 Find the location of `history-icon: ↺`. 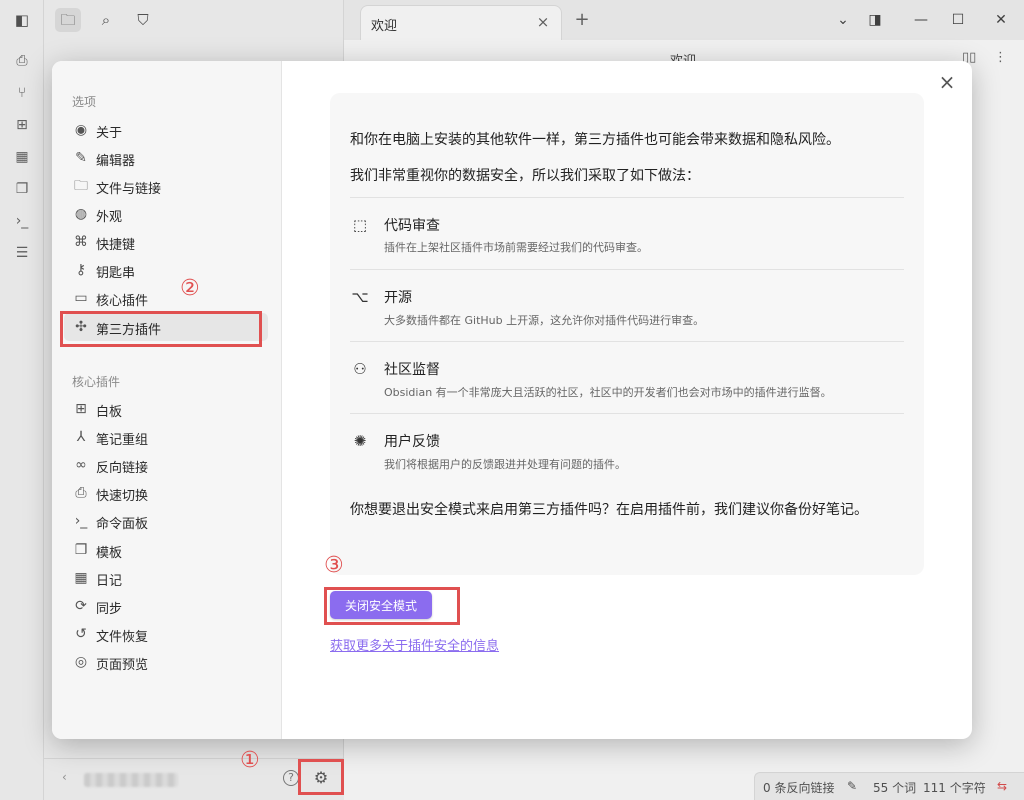

history-icon: ↺ is located at coordinates (81, 634).